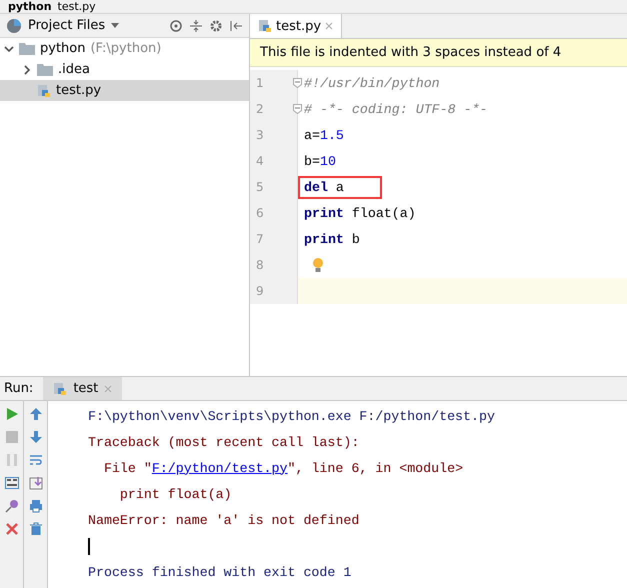  Describe the element at coordinates (274, 135) in the screenshot. I see `line-number: 3` at that location.